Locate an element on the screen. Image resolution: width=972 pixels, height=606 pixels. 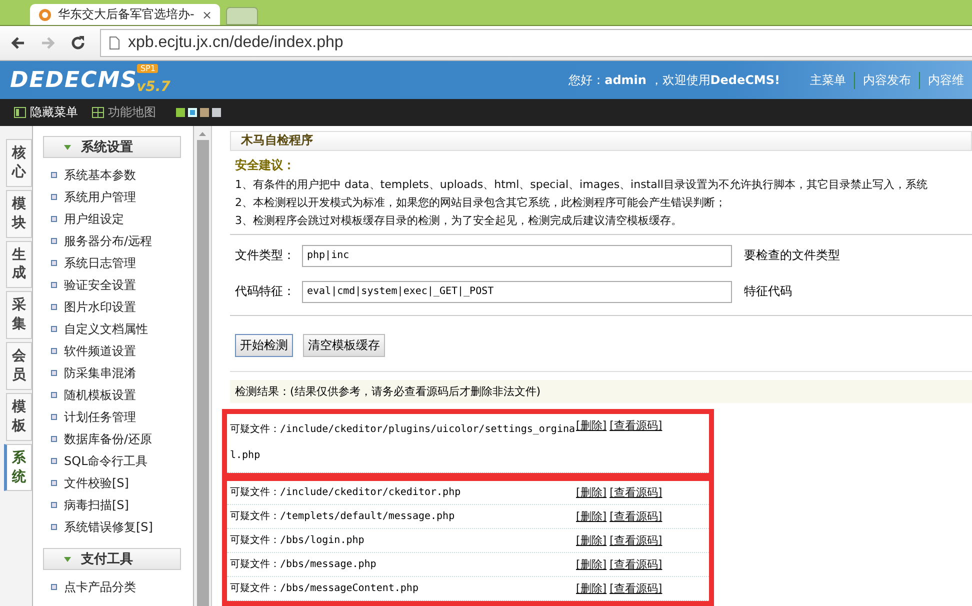
panel-title: 木马自检程序 is located at coordinates (601, 141).